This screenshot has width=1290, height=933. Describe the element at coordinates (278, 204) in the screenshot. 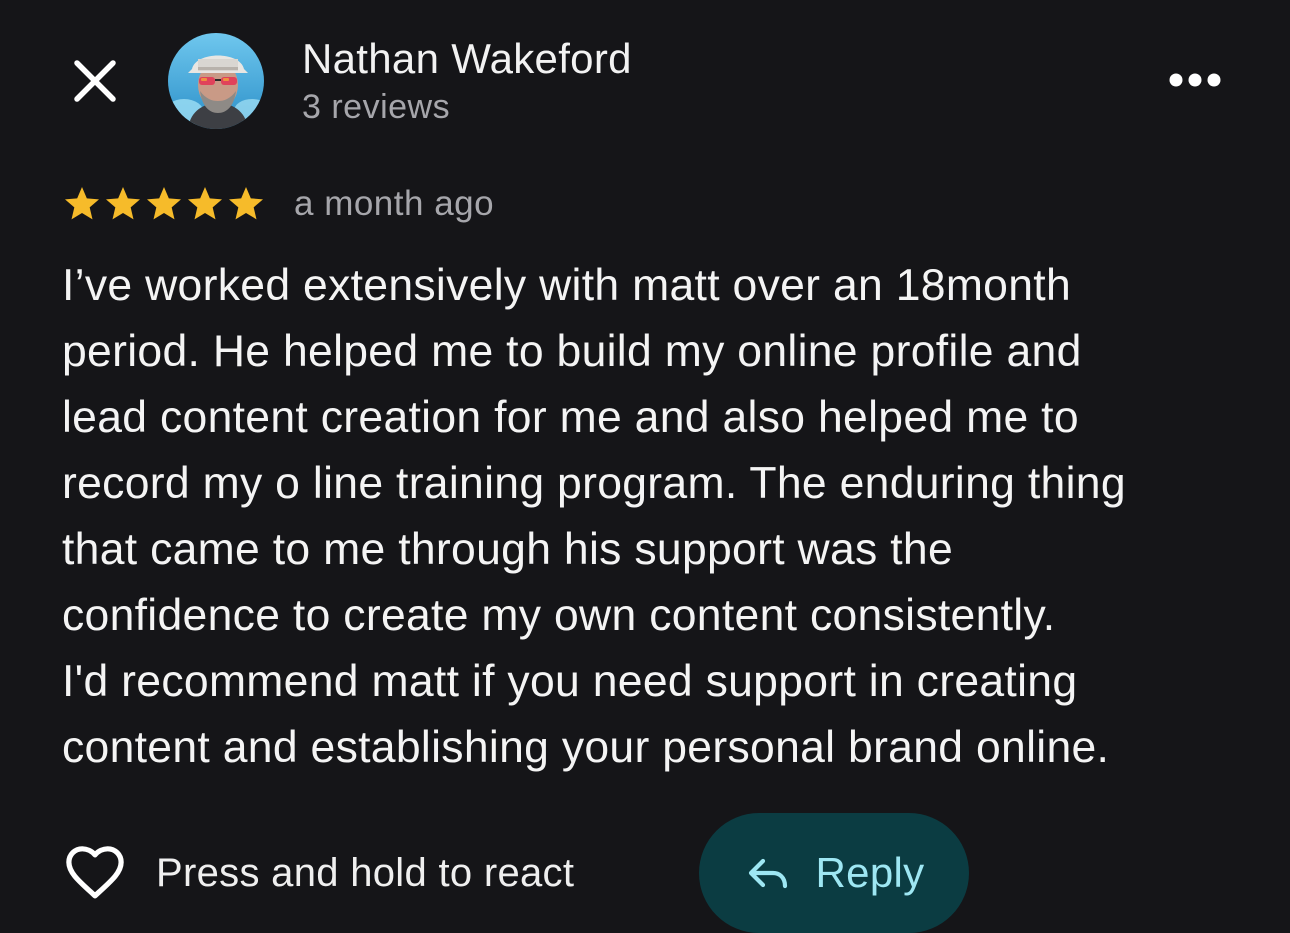

I see `rating-row: a month ago` at that location.